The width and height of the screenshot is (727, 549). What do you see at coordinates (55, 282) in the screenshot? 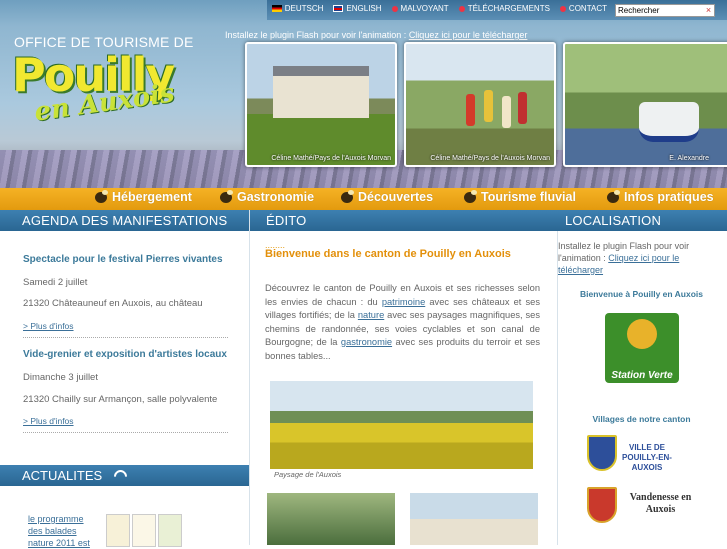
I see `event-date: Samedi 2 juillet` at bounding box center [55, 282].